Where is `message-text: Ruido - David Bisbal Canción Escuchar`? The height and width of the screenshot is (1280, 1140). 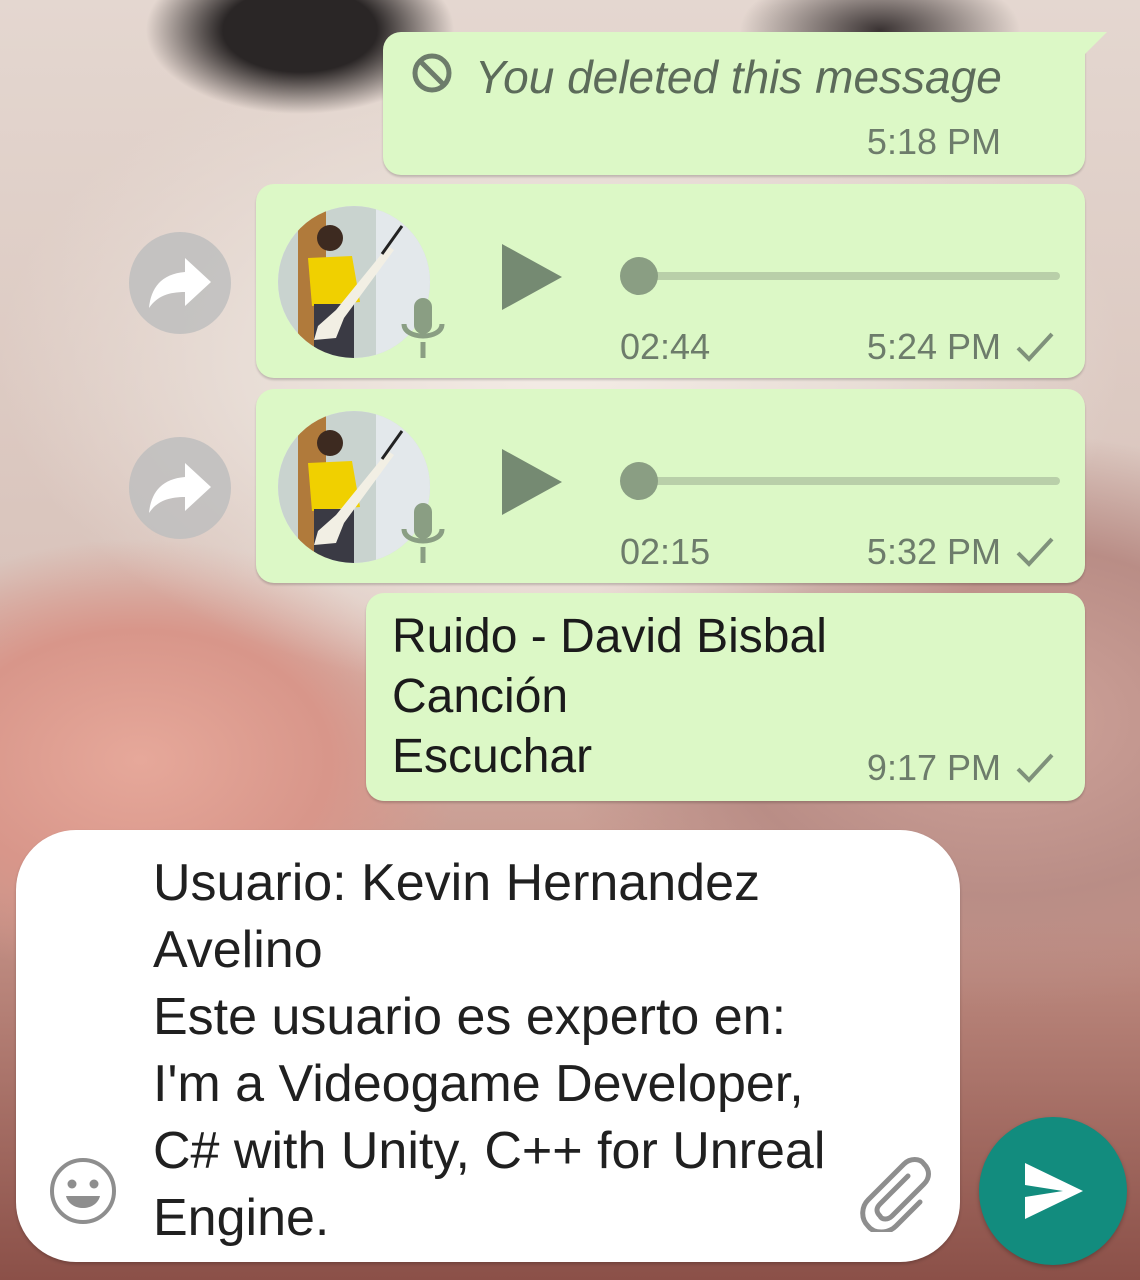
message-text: Ruido - David Bisbal Canción Escuchar is located at coordinates (609, 697).